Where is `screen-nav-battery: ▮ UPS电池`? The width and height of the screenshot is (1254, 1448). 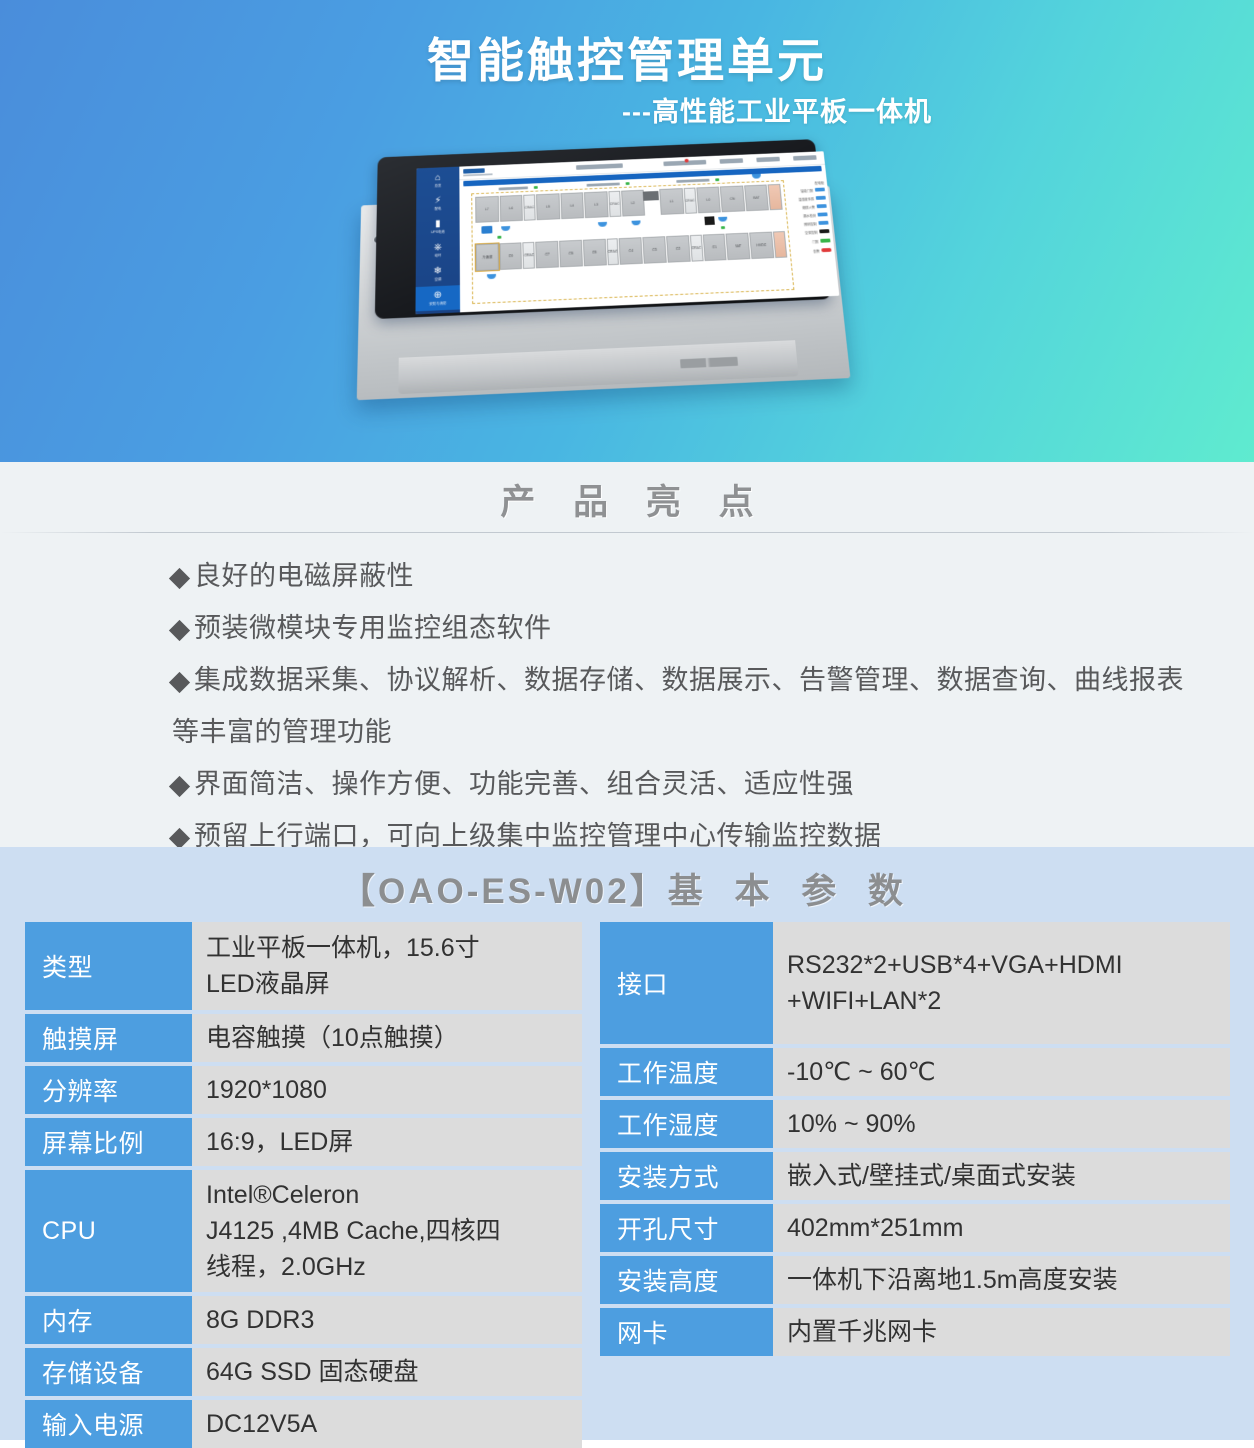 screen-nav-battery: ▮ UPS电池 is located at coordinates (438, 226).